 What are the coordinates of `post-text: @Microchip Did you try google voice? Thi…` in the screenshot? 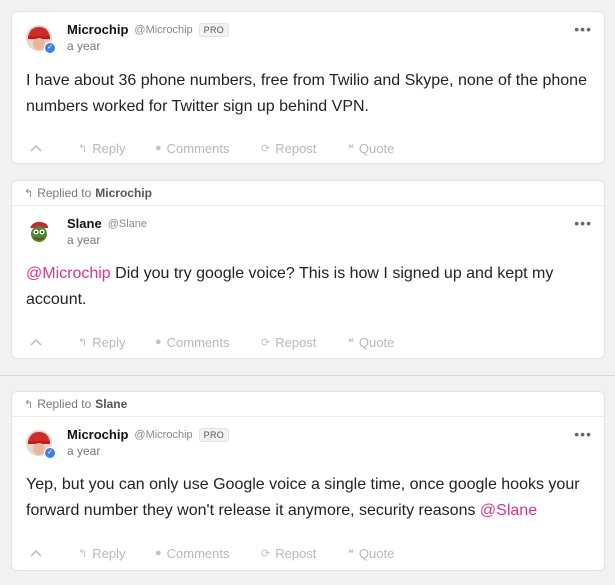 It's located at (308, 285).